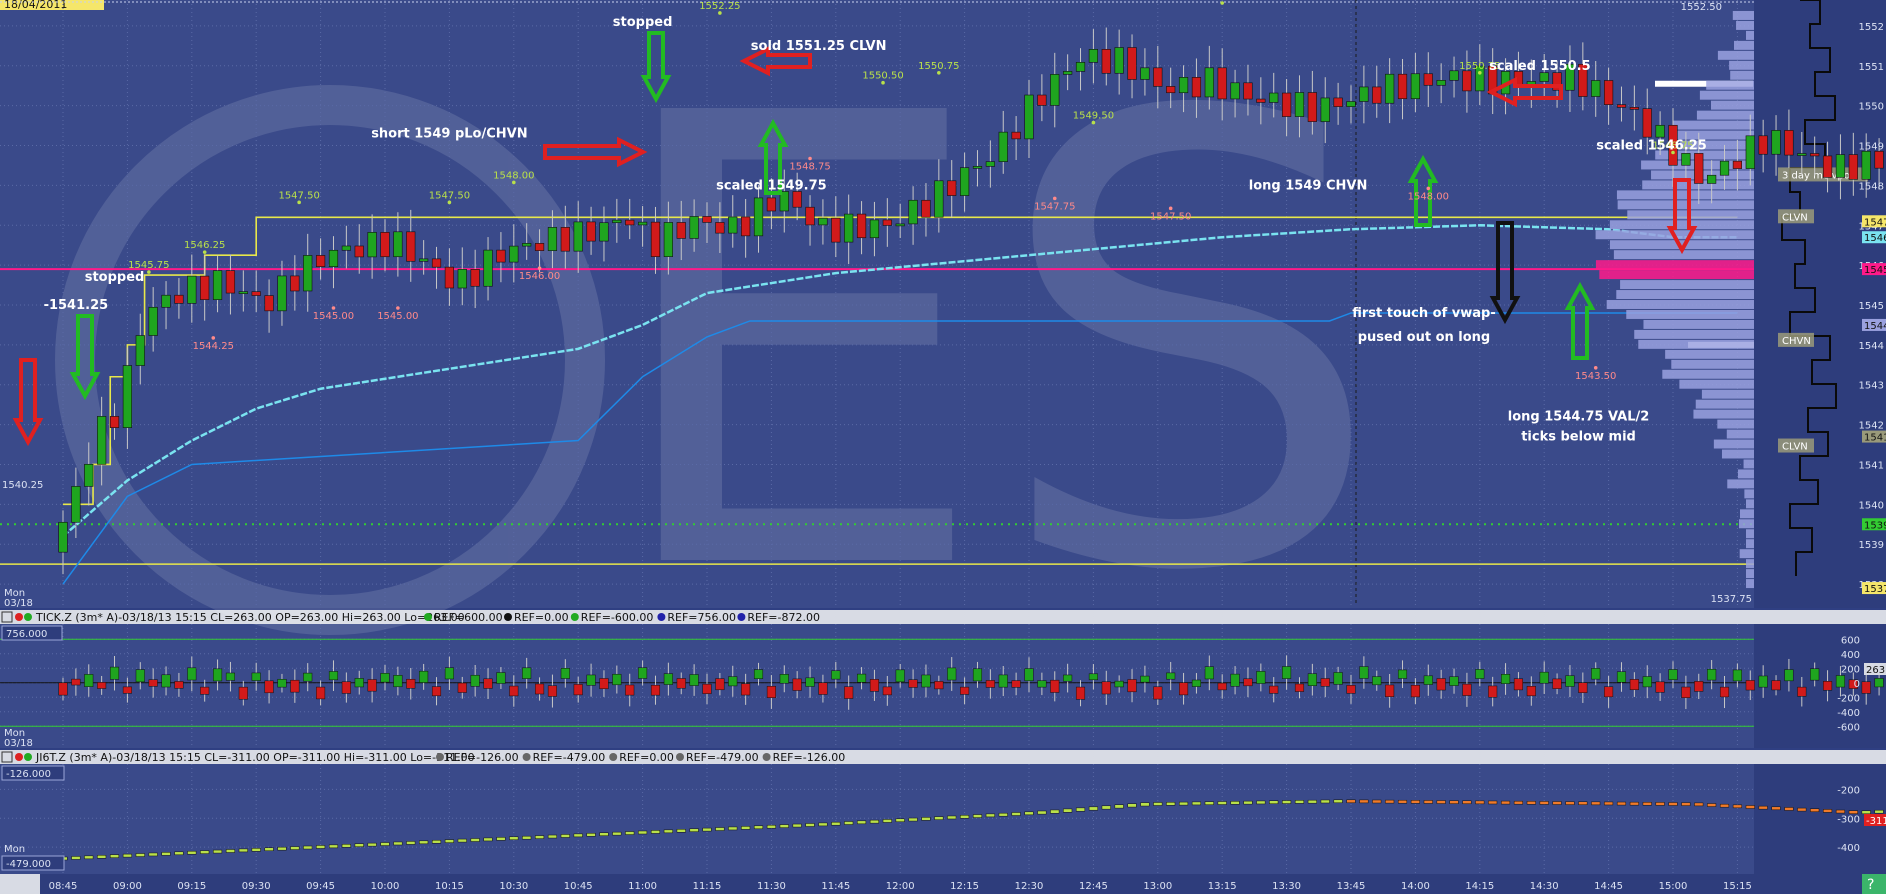 The width and height of the screenshot is (1886, 894). Describe the element at coordinates (1054, 206) in the screenshot. I see `low-label: 1547.75` at that location.